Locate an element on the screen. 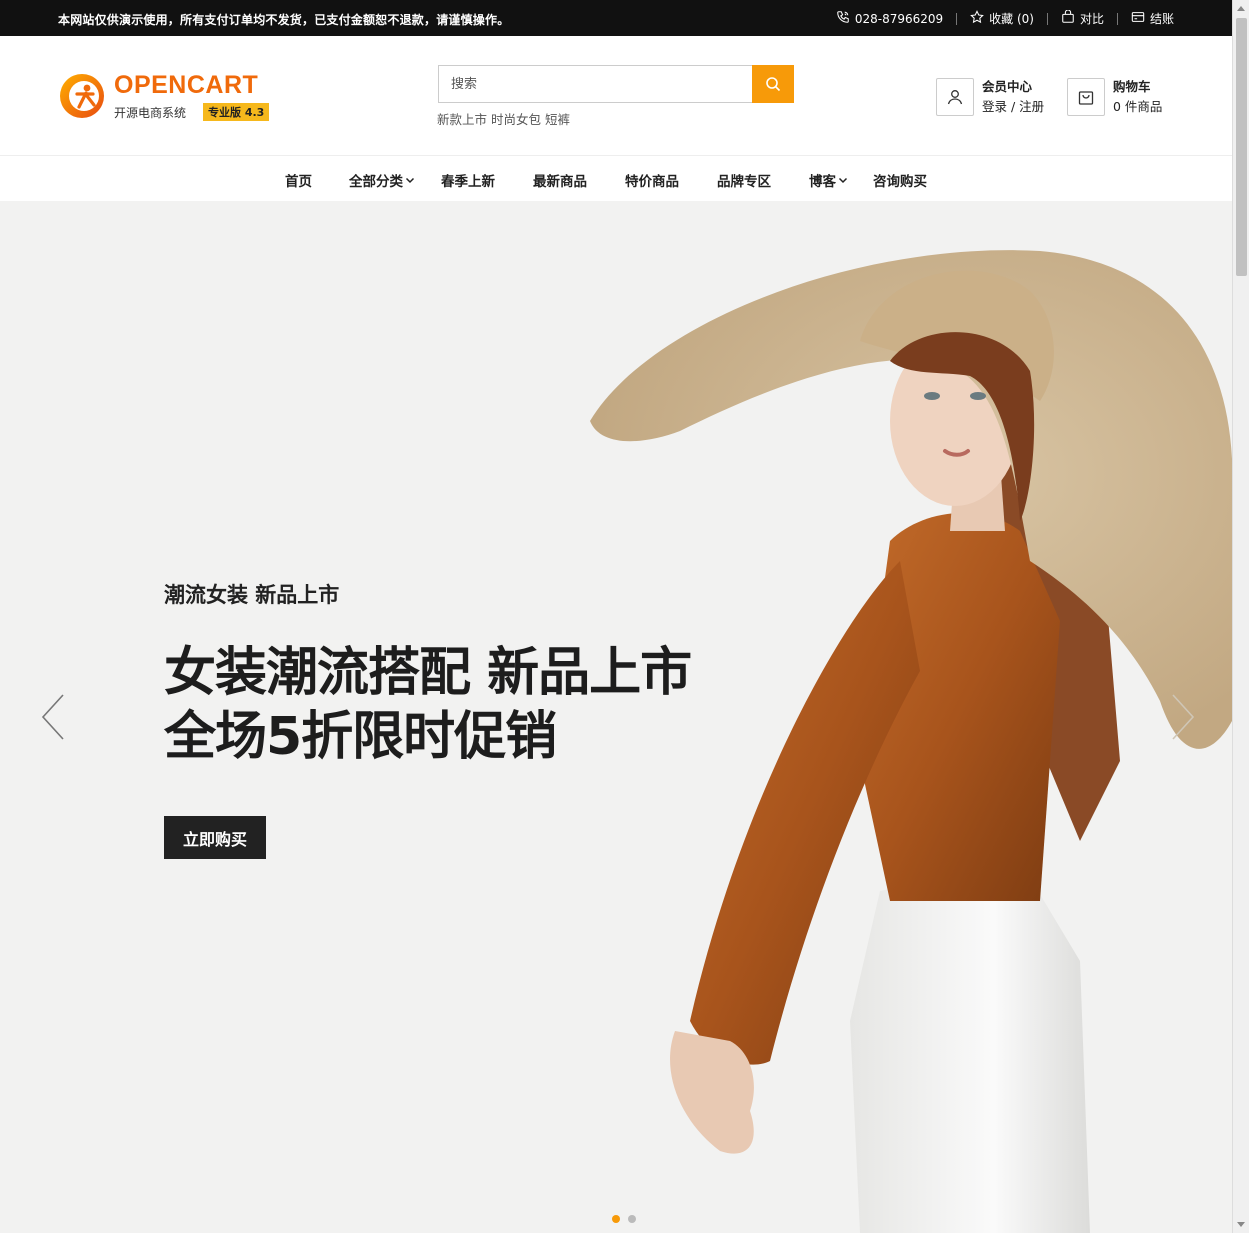  wishlist-link: 收藏 (0) is located at coordinates (1002, 18).